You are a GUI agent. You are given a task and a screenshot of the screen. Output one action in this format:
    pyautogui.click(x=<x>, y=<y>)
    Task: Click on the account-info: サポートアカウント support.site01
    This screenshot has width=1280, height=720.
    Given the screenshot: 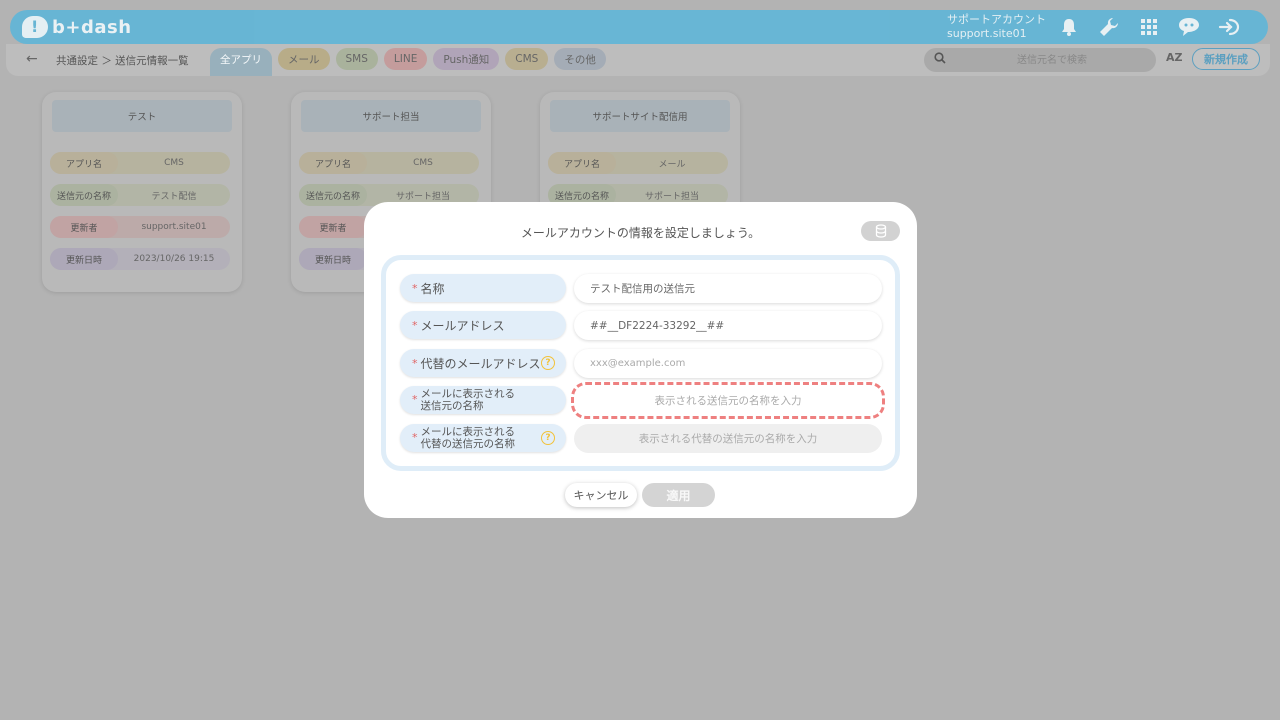 What is the action you would take?
    pyautogui.click(x=996, y=27)
    